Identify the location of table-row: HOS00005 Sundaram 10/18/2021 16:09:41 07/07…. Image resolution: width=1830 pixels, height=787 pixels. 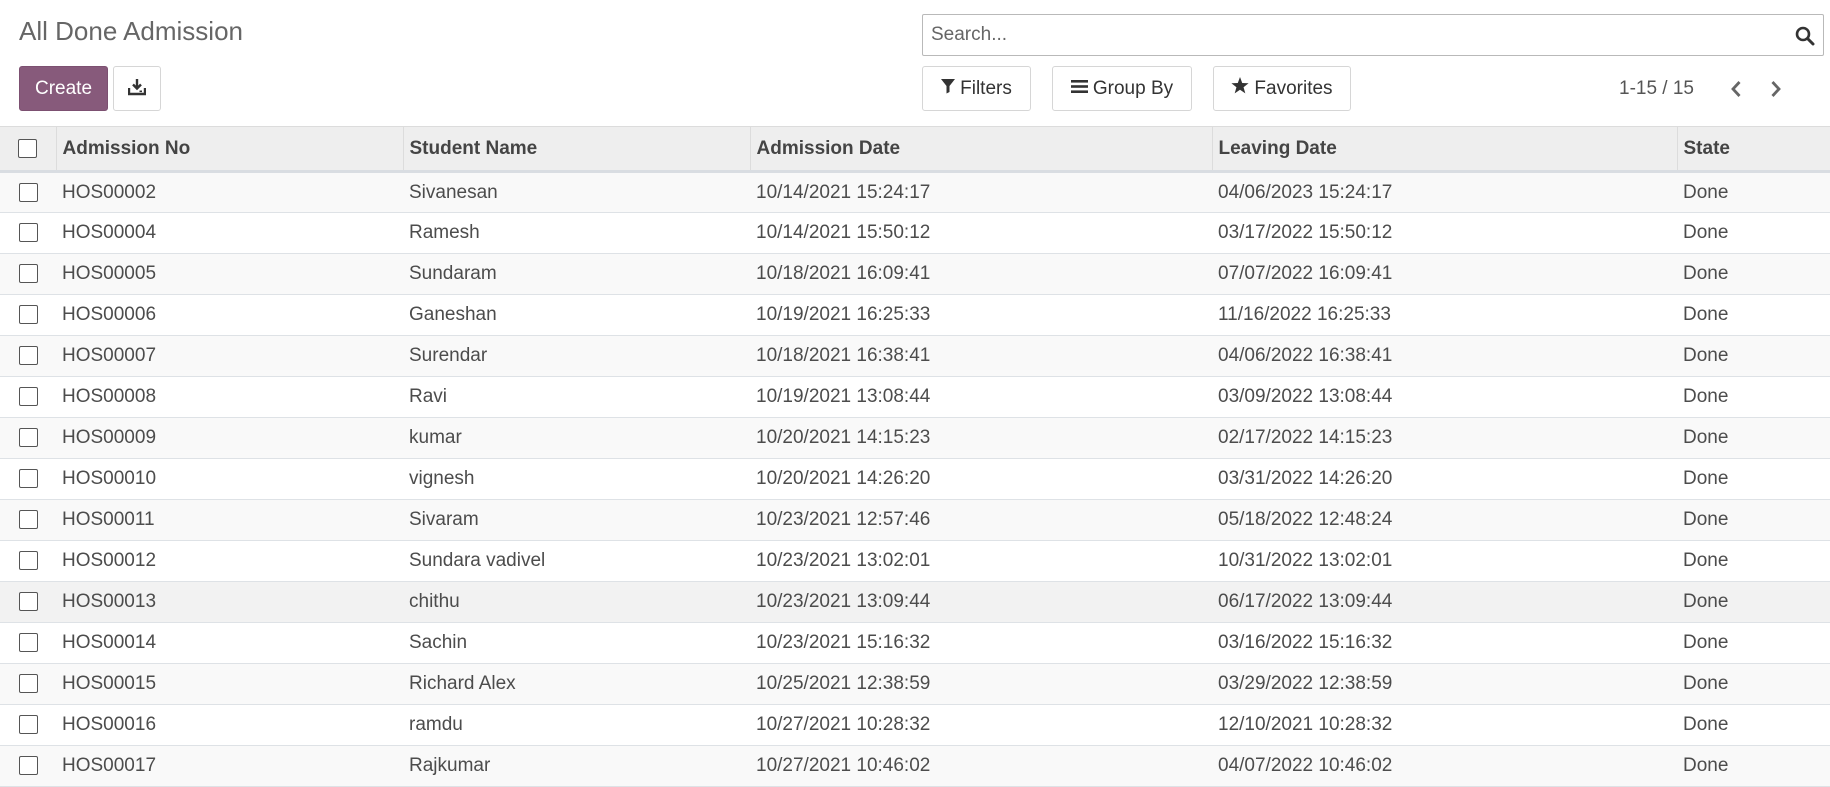
(915, 274).